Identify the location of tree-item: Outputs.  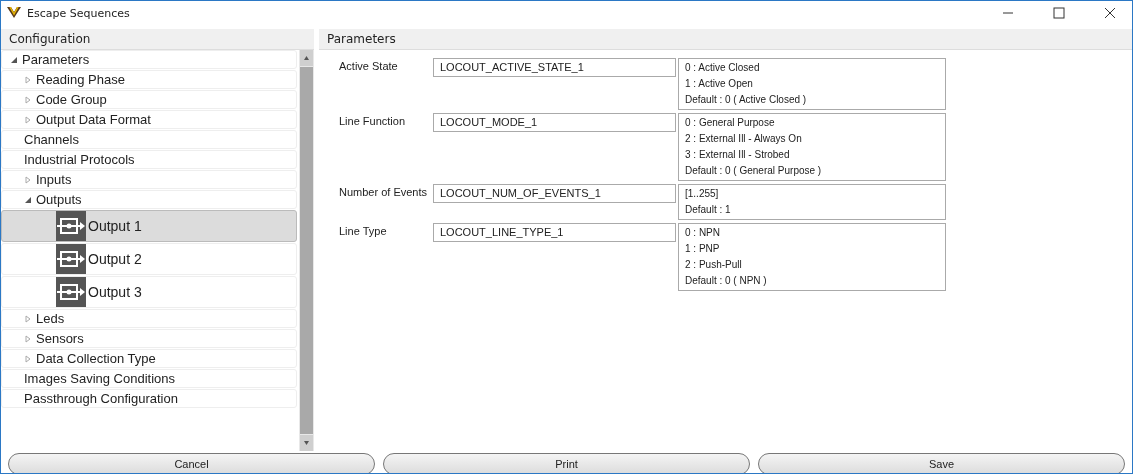
(149, 199).